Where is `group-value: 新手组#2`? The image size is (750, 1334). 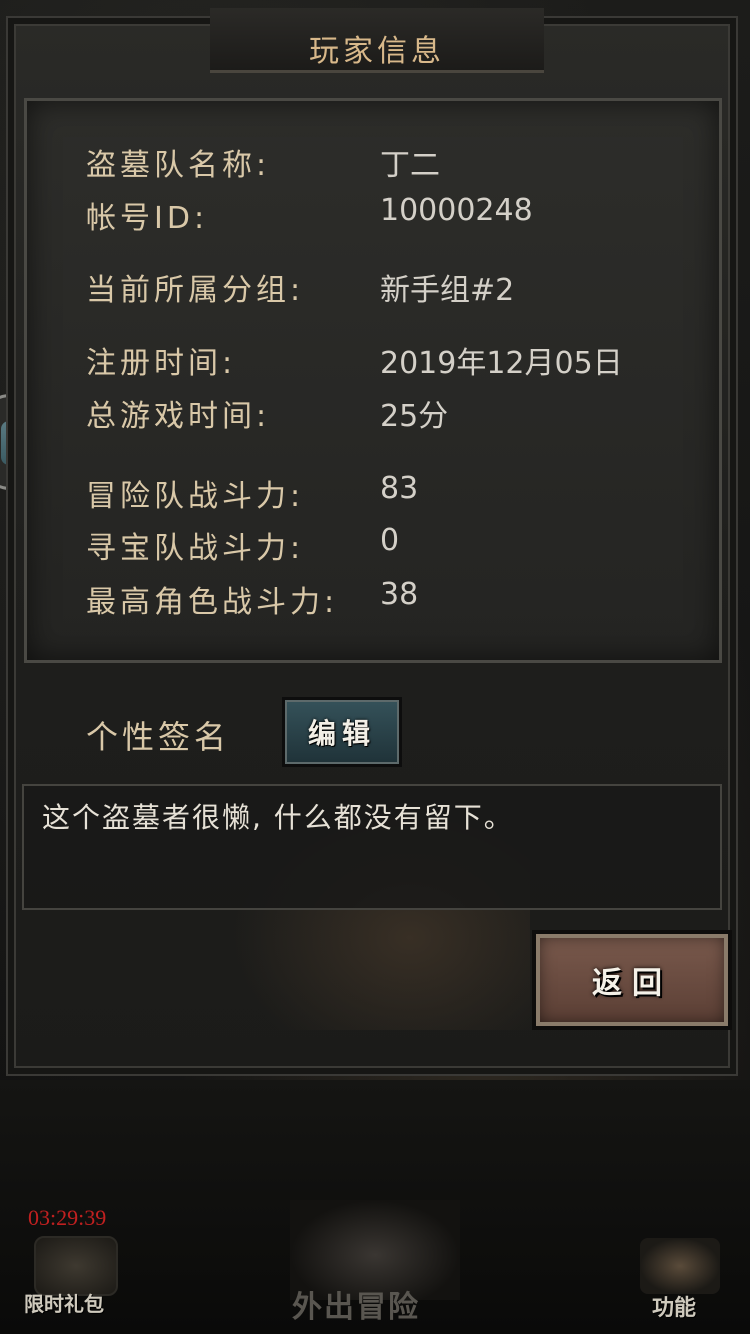 group-value: 新手组#2 is located at coordinates (447, 290).